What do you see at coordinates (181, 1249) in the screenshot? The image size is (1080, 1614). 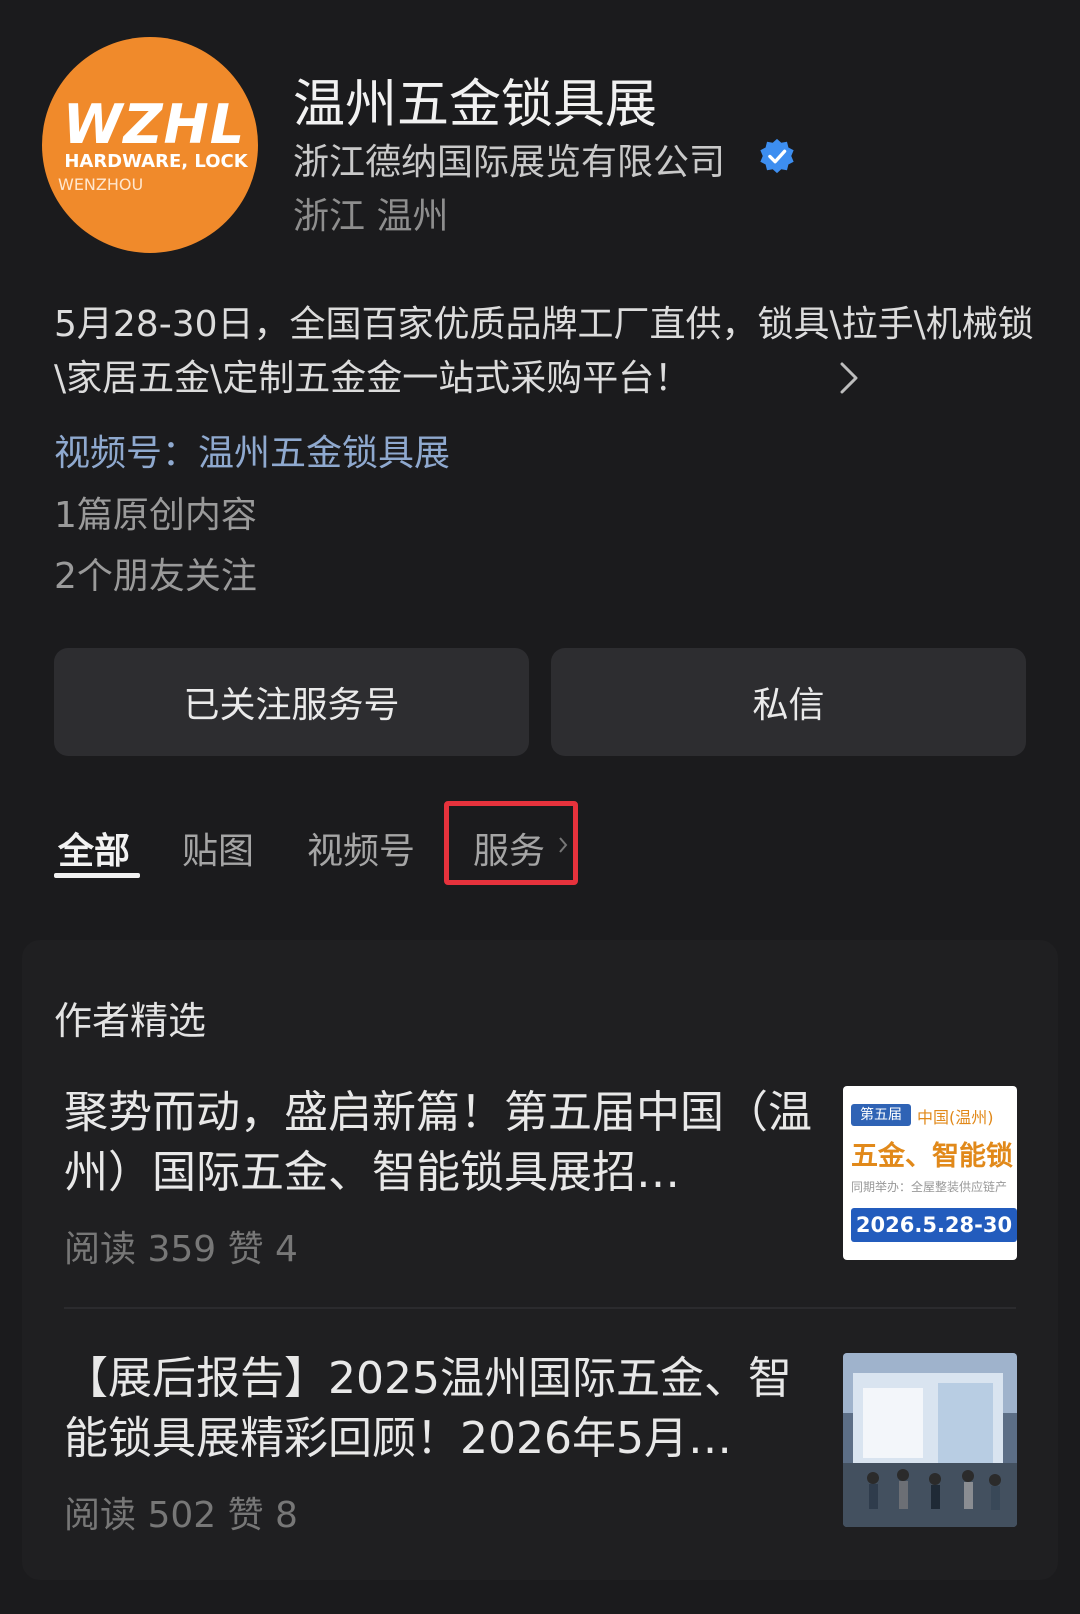 I see `article-stats: 阅读 359 赞 4` at bounding box center [181, 1249].